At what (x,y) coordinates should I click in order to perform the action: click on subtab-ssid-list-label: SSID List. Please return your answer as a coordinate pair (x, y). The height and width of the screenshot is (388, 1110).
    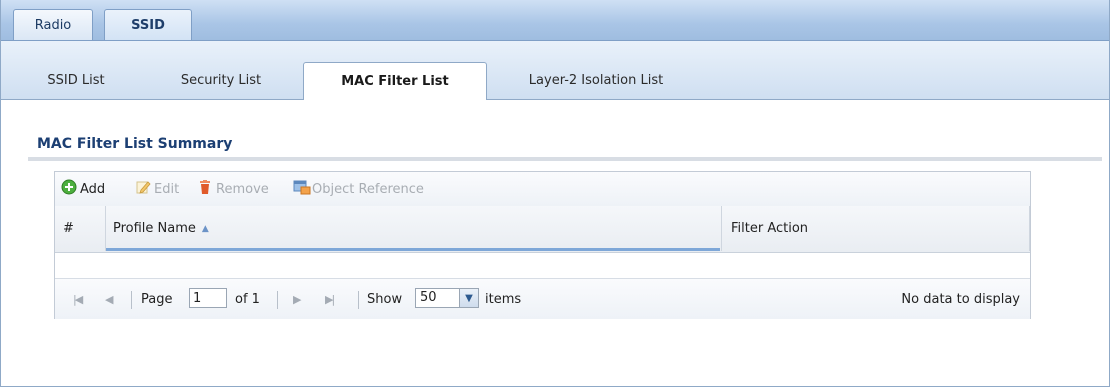
    Looking at the image, I should click on (76, 80).